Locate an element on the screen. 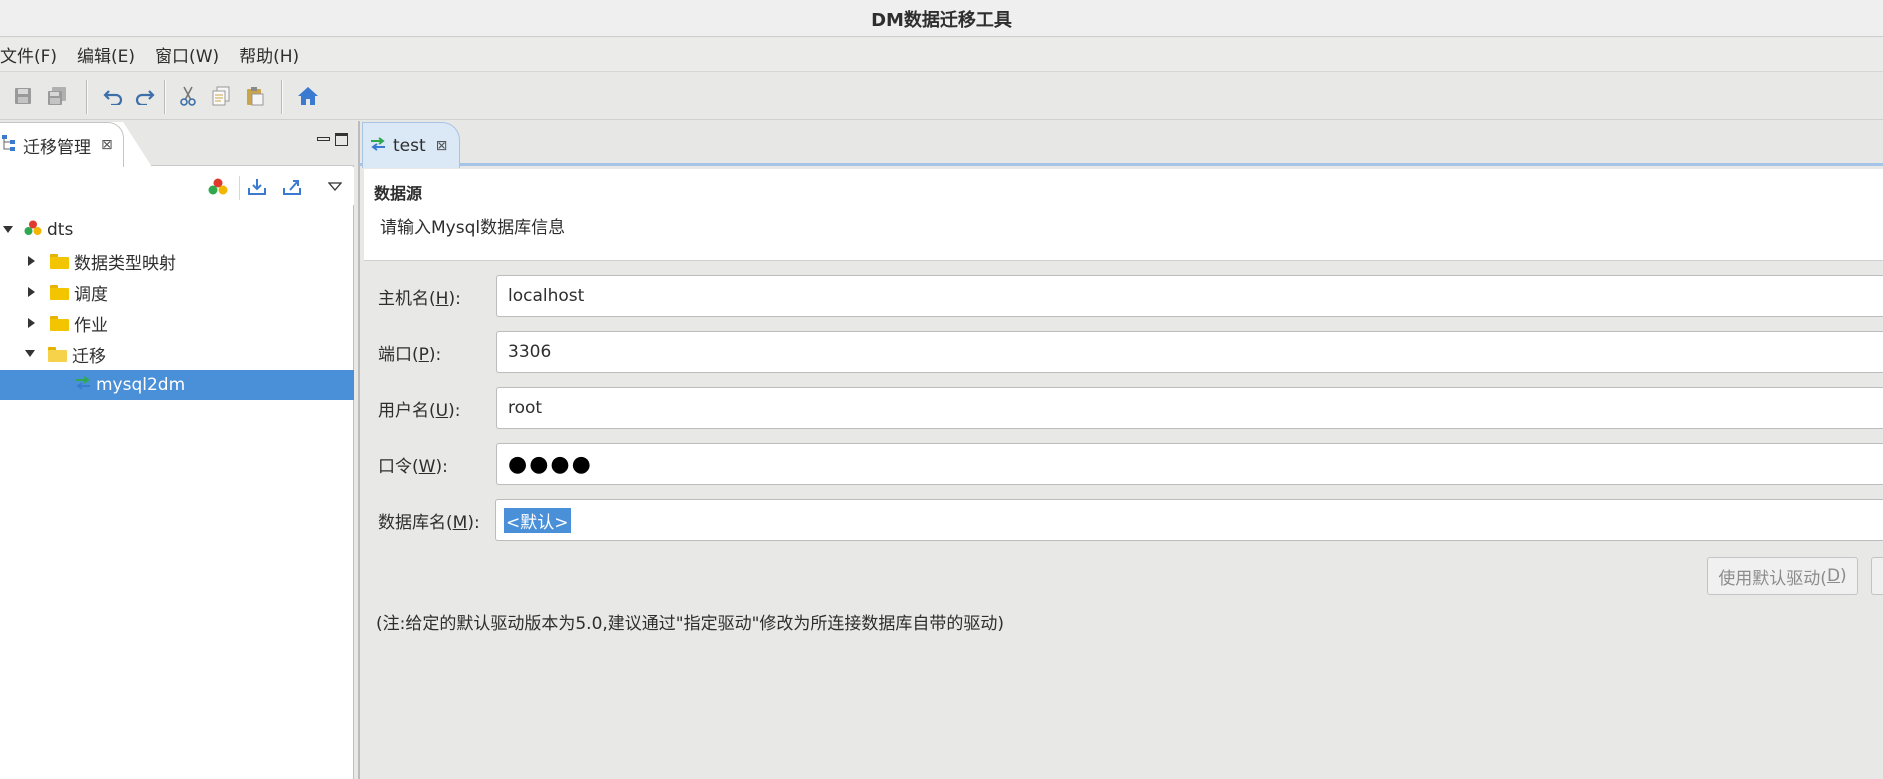  tree-label: 作业 is located at coordinates (91, 325).